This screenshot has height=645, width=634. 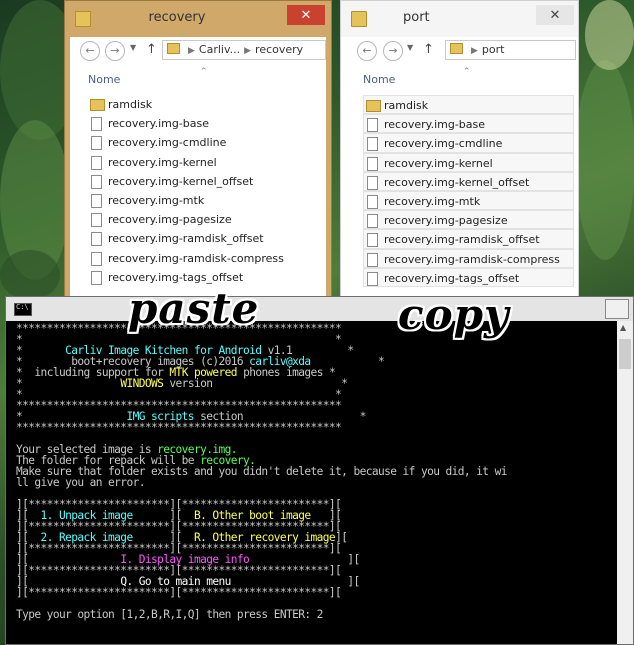 What do you see at coordinates (623, 327) in the screenshot?
I see `scroll-up-icon: ▲` at bounding box center [623, 327].